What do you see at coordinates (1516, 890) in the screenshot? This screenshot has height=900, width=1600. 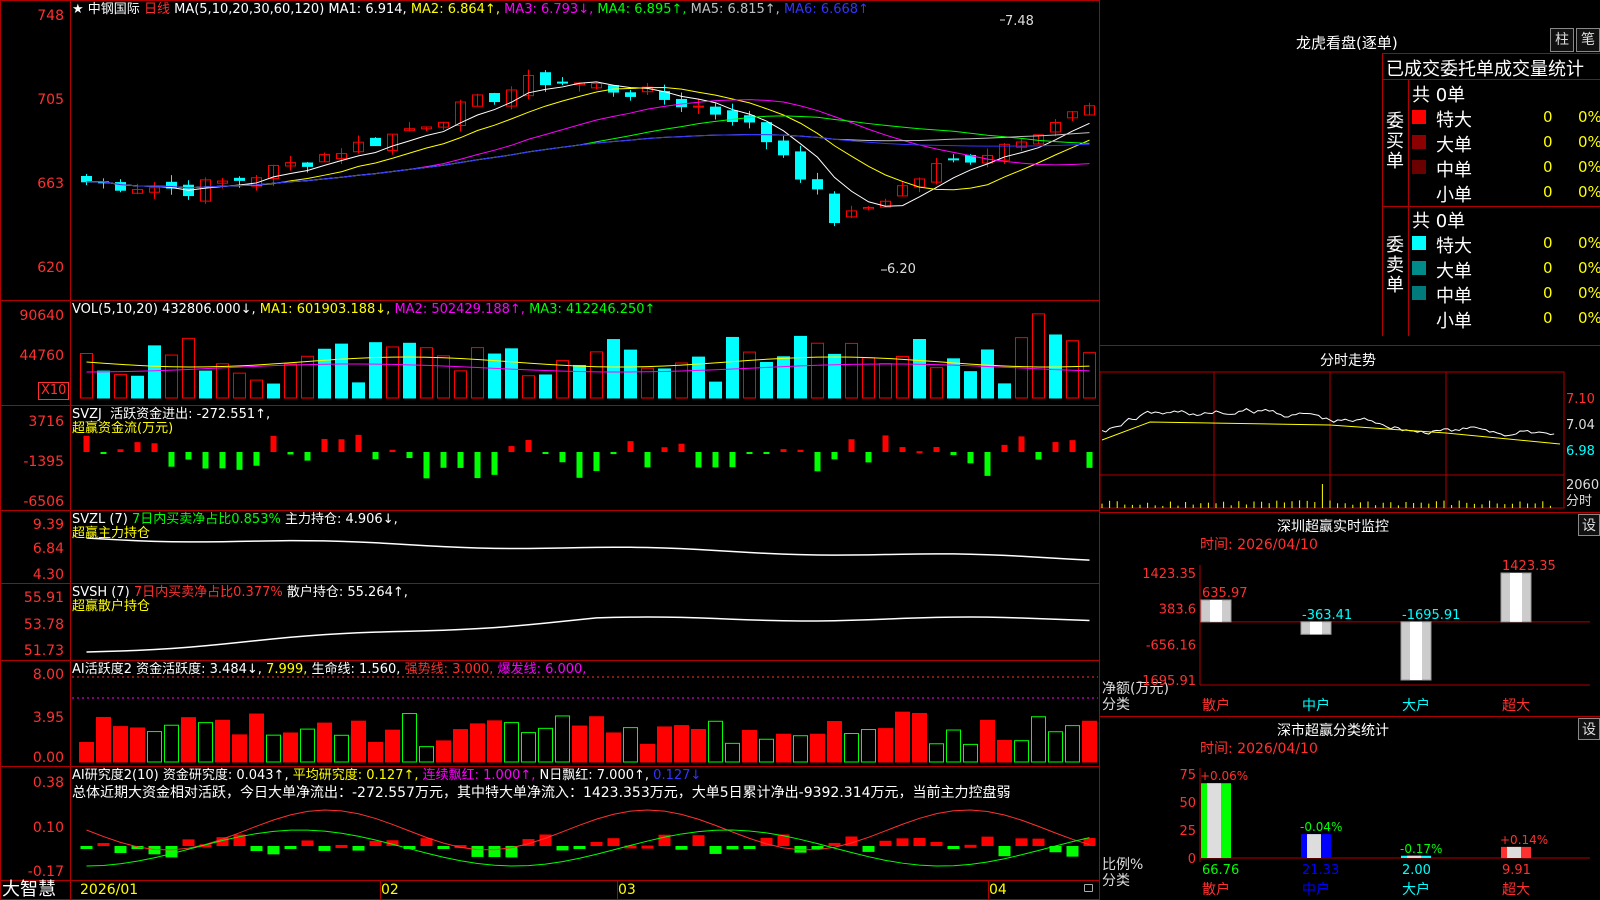 I see `classify-category-label: 超大` at bounding box center [1516, 890].